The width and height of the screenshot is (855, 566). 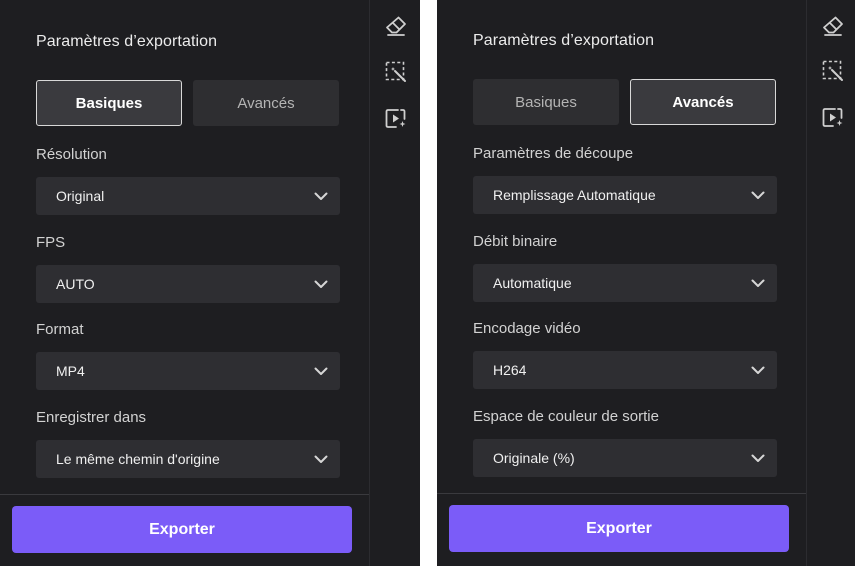 What do you see at coordinates (60, 329) in the screenshot?
I see `format-label: Format` at bounding box center [60, 329].